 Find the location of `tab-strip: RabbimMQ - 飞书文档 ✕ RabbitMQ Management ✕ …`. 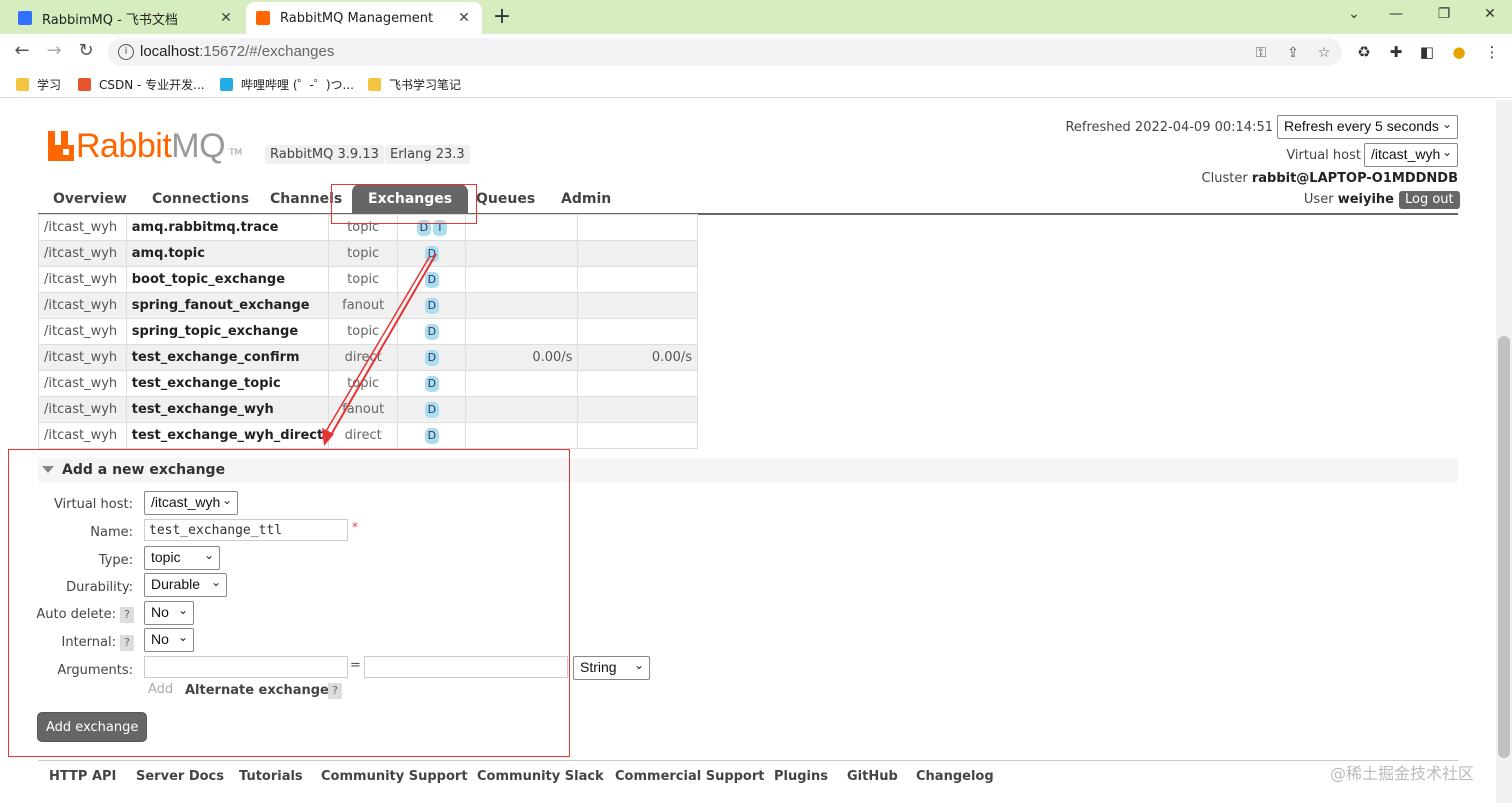

tab-strip: RabbimMQ - 飞书文档 ✕ RabbitMQ Management ✕ … is located at coordinates (756, 17).